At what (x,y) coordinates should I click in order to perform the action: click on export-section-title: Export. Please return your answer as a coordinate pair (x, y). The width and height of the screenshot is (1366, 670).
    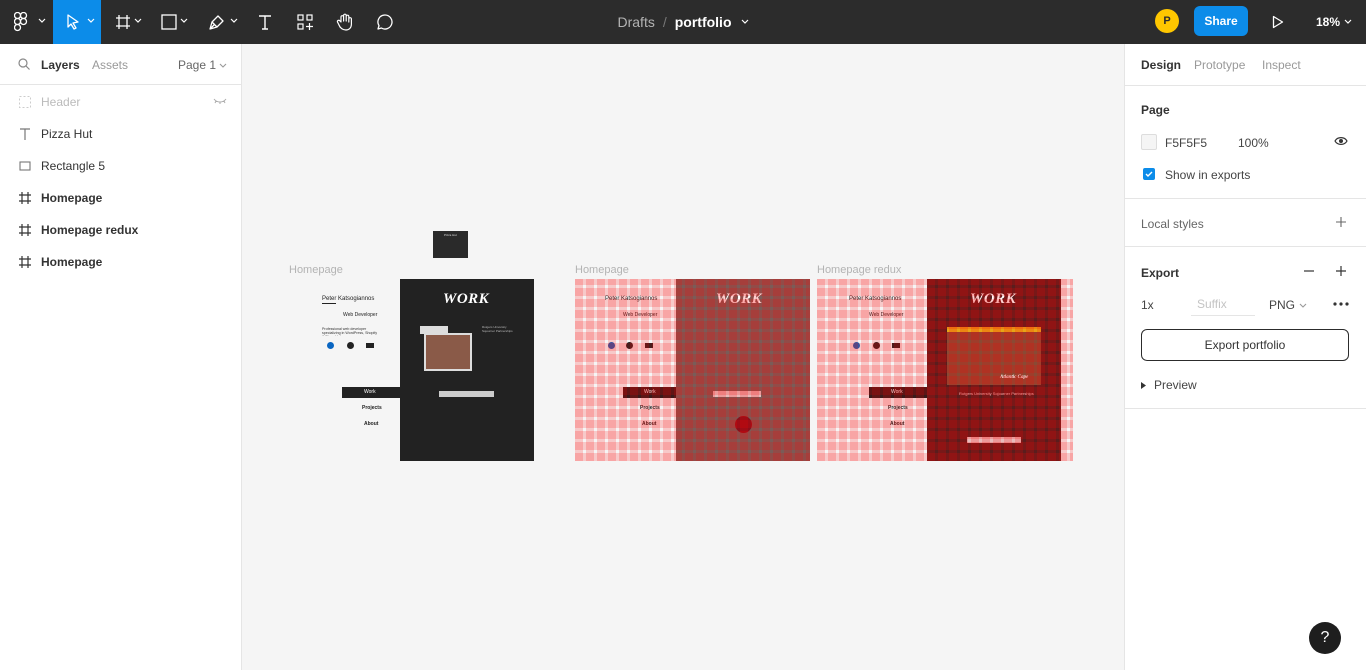
    Looking at the image, I should click on (1160, 273).